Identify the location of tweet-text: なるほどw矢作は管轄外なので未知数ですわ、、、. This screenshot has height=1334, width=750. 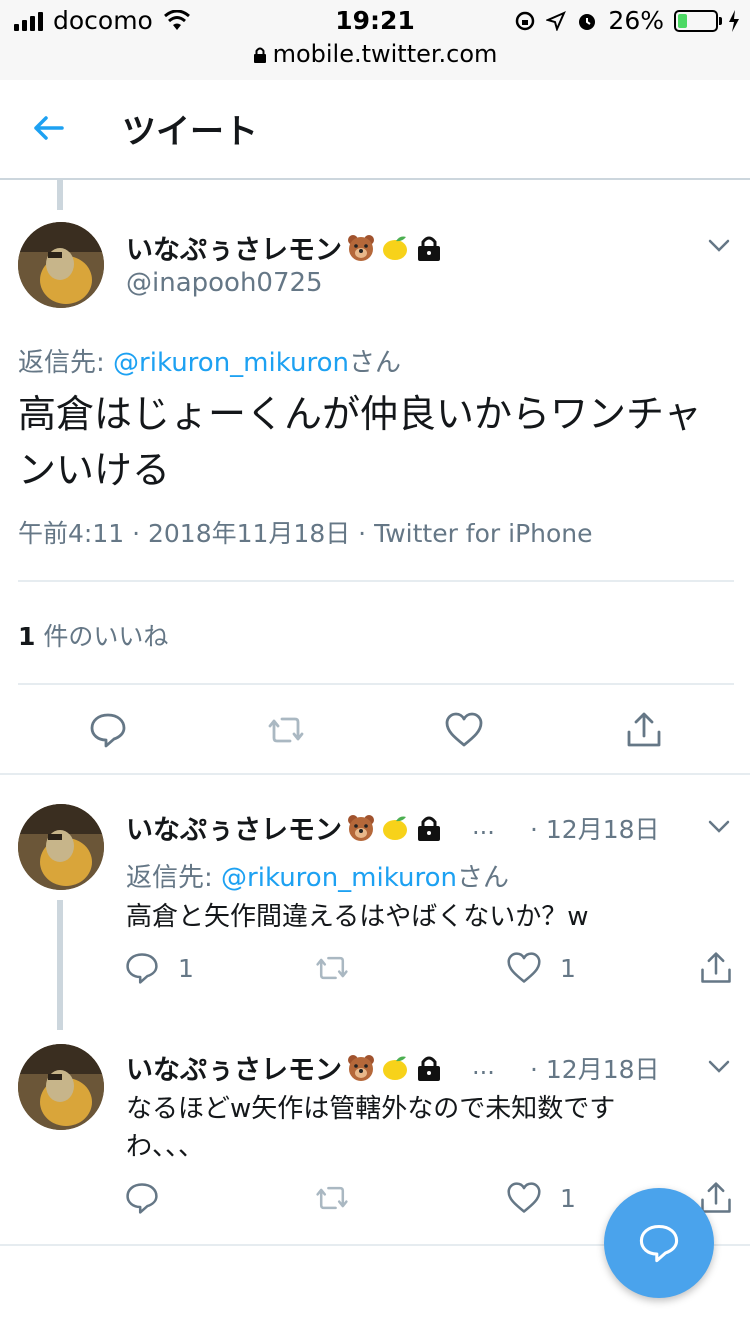
(371, 1128).